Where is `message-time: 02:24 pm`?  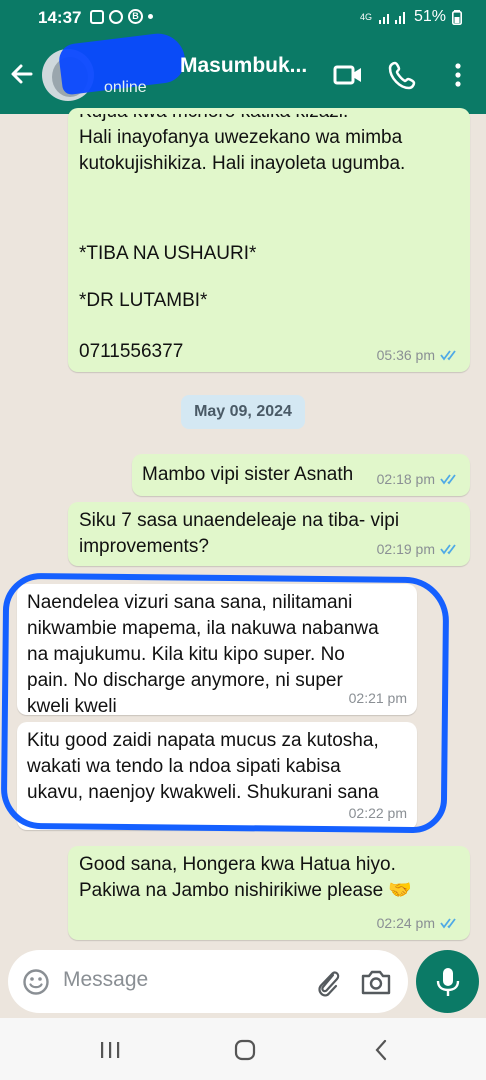 message-time: 02:24 pm is located at coordinates (405, 923).